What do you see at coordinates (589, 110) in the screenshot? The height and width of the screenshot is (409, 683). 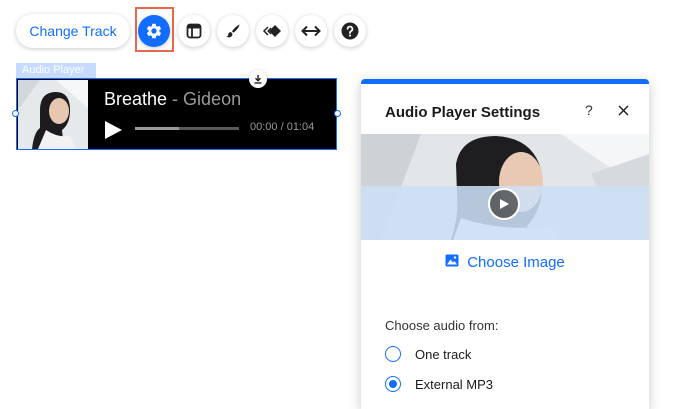 I see `panel-help-button: ?` at bounding box center [589, 110].